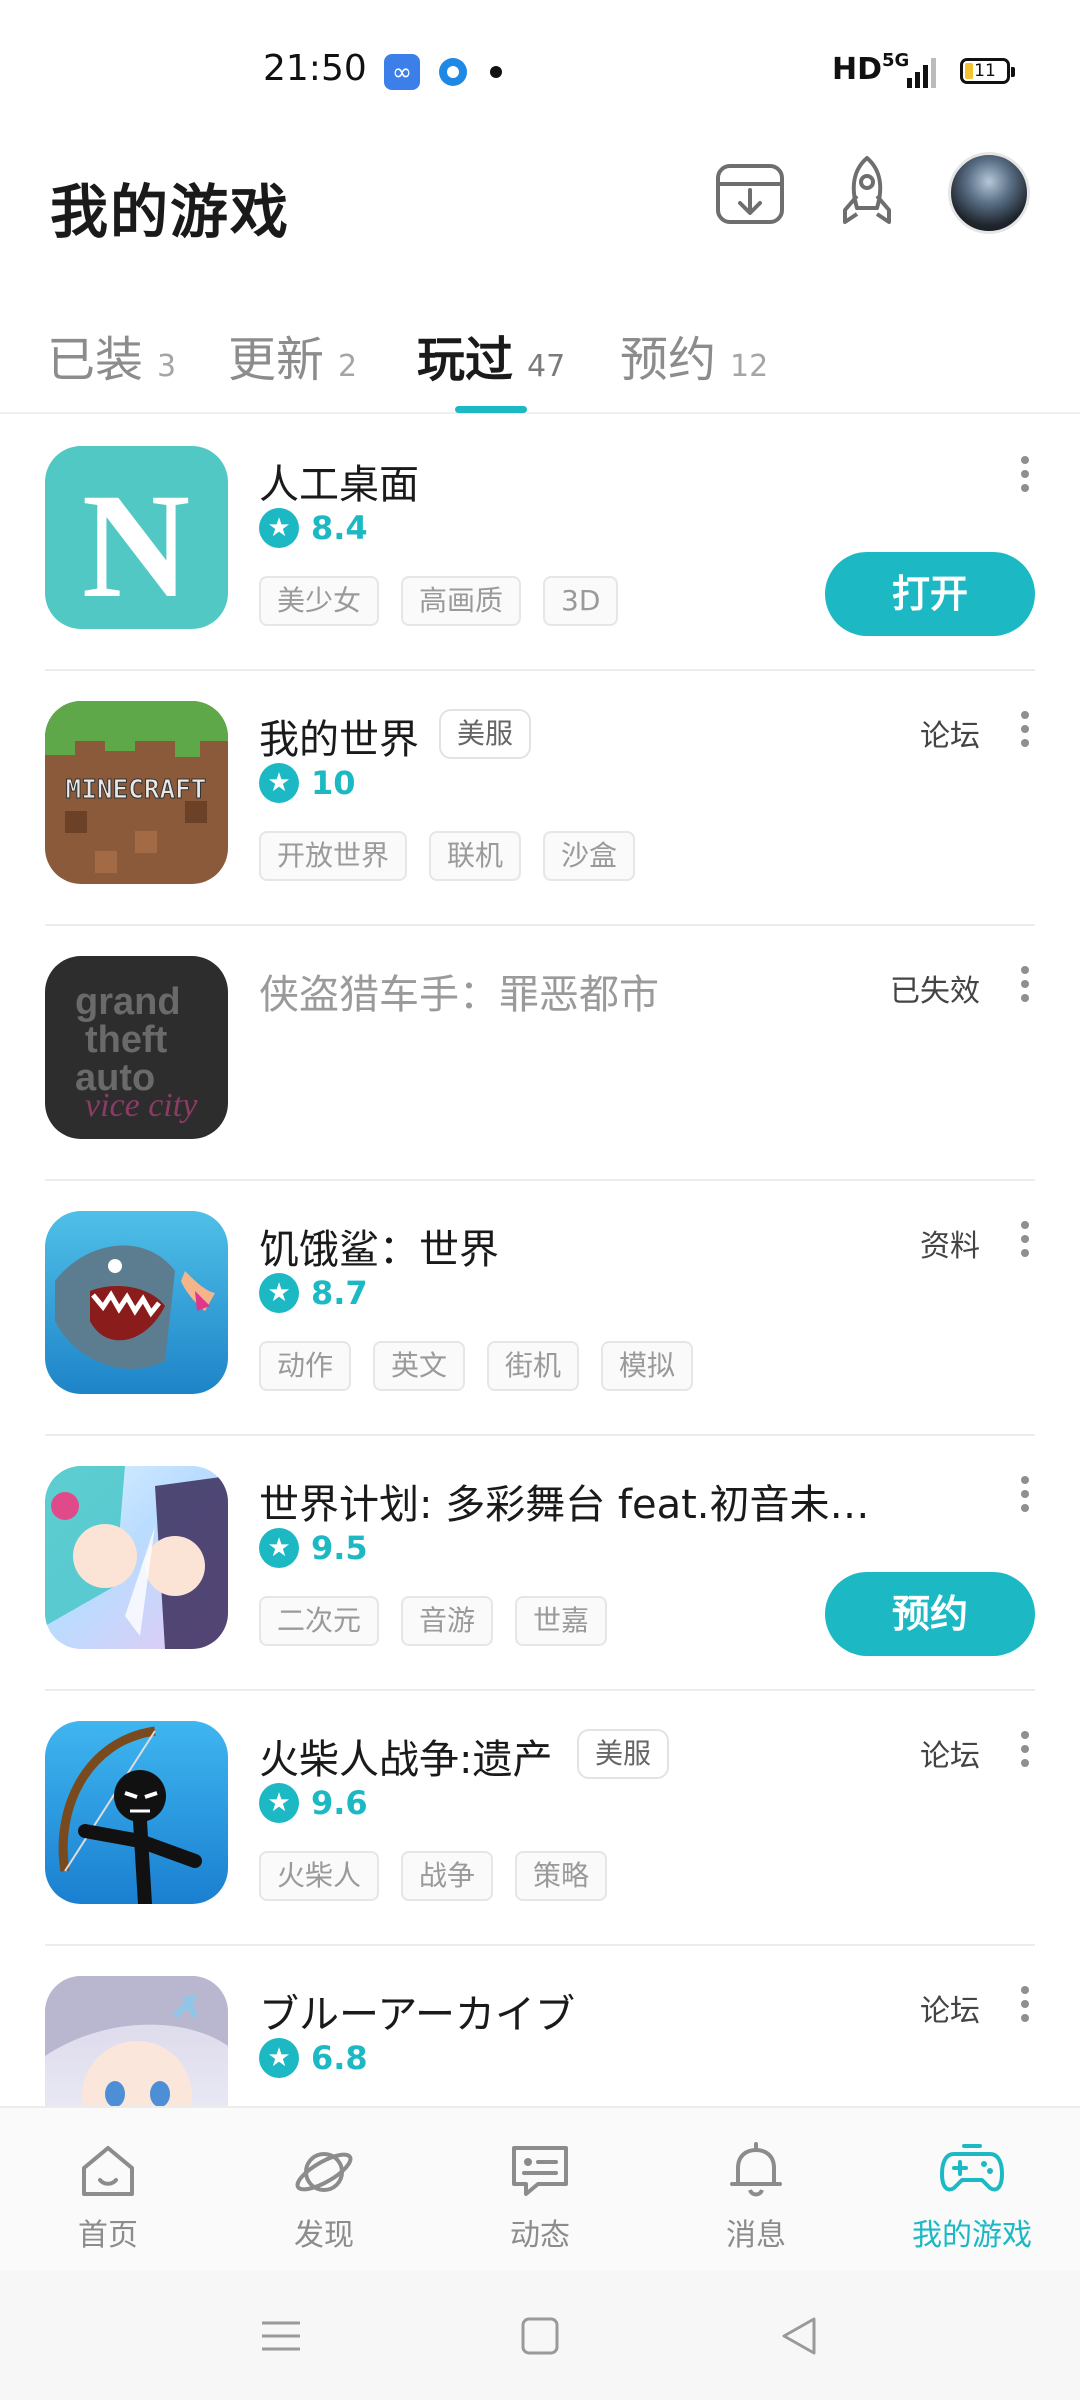 This screenshot has width=1080, height=2400. I want to click on bell-icon, so click(756, 2169).